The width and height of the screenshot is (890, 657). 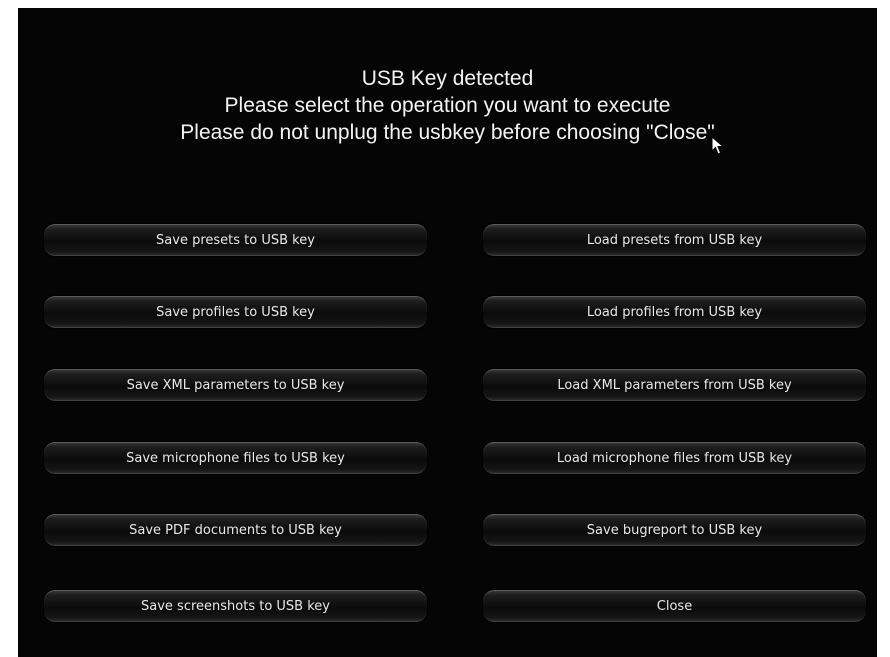 What do you see at coordinates (674, 312) in the screenshot?
I see `load-profiles-button: Load profiles from USB key` at bounding box center [674, 312].